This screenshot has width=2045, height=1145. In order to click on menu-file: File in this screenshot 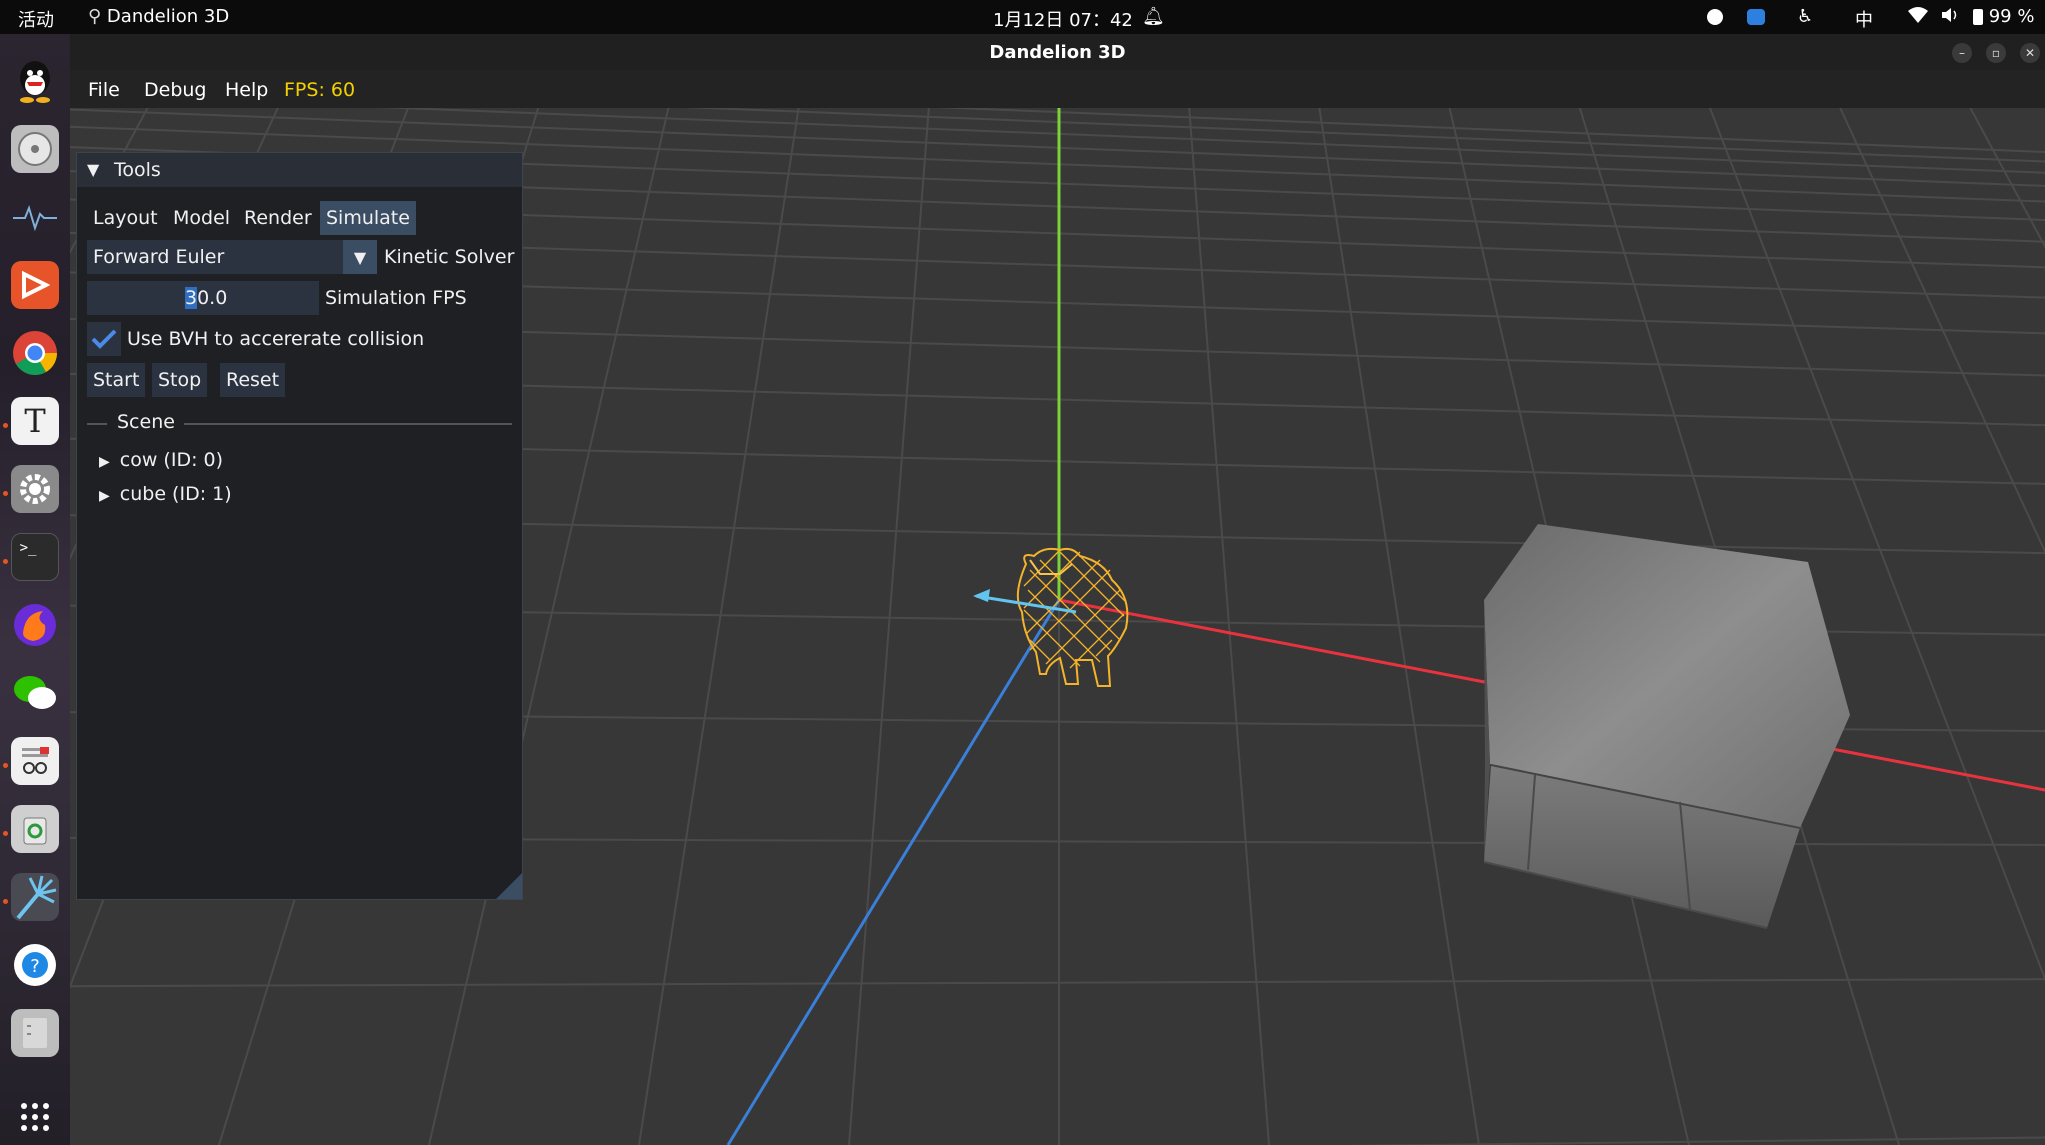, I will do `click(104, 90)`.